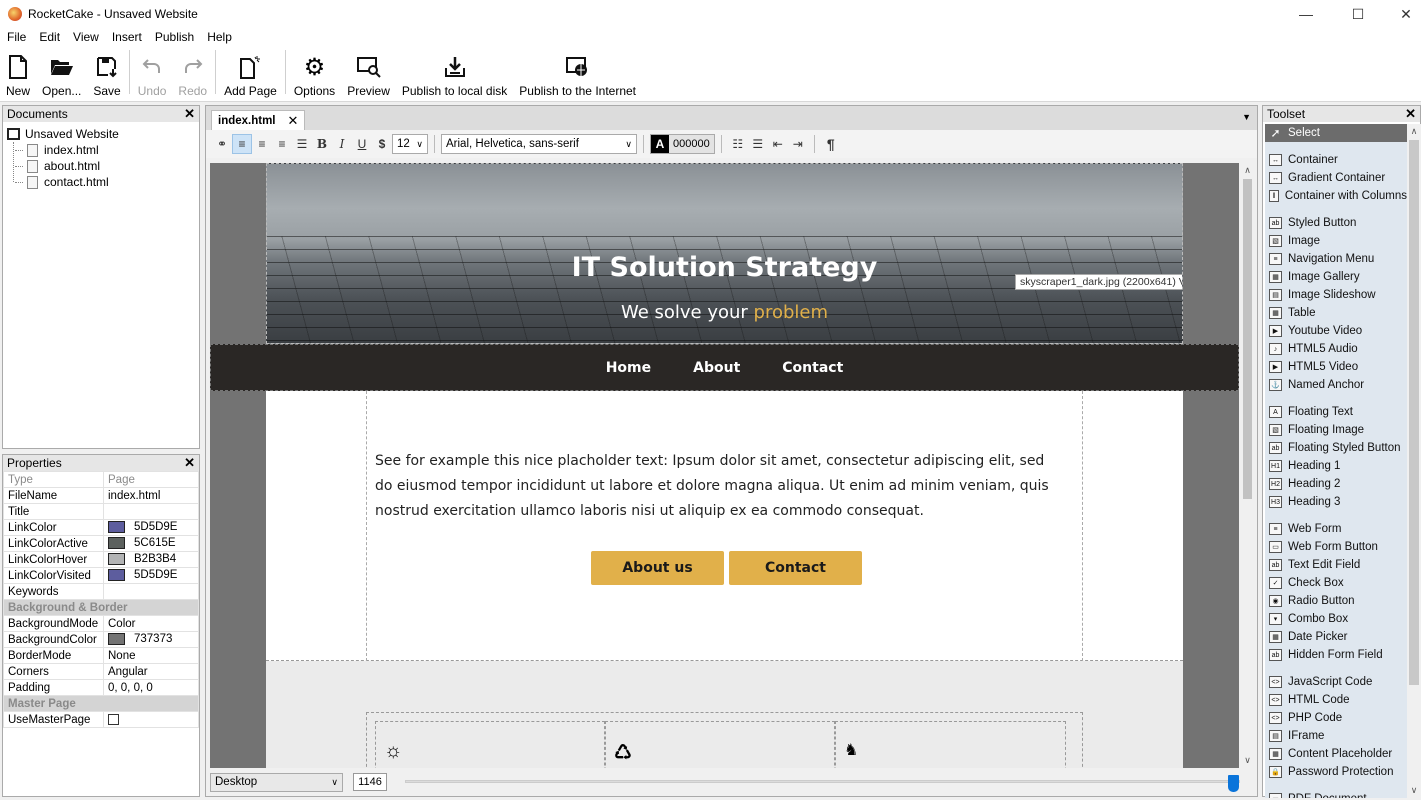 The height and width of the screenshot is (800, 1421). I want to click on prop-row-bgcolor: BackgroundColor 737373, so click(101, 639).